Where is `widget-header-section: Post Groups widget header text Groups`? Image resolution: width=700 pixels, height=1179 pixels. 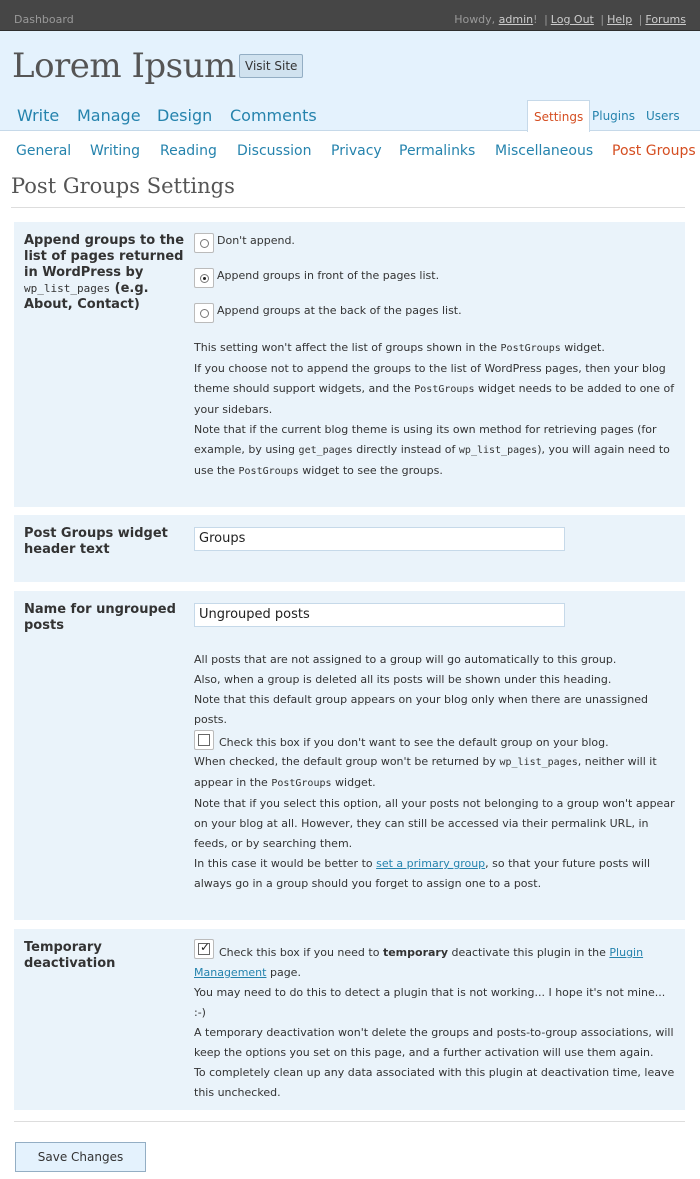 widget-header-section: Post Groups widget header text Groups is located at coordinates (349, 548).